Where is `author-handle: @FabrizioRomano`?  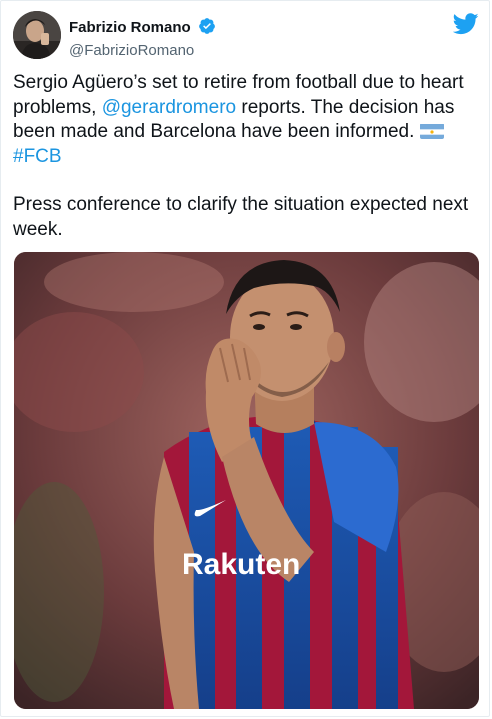 author-handle: @FabrizioRomano is located at coordinates (142, 50).